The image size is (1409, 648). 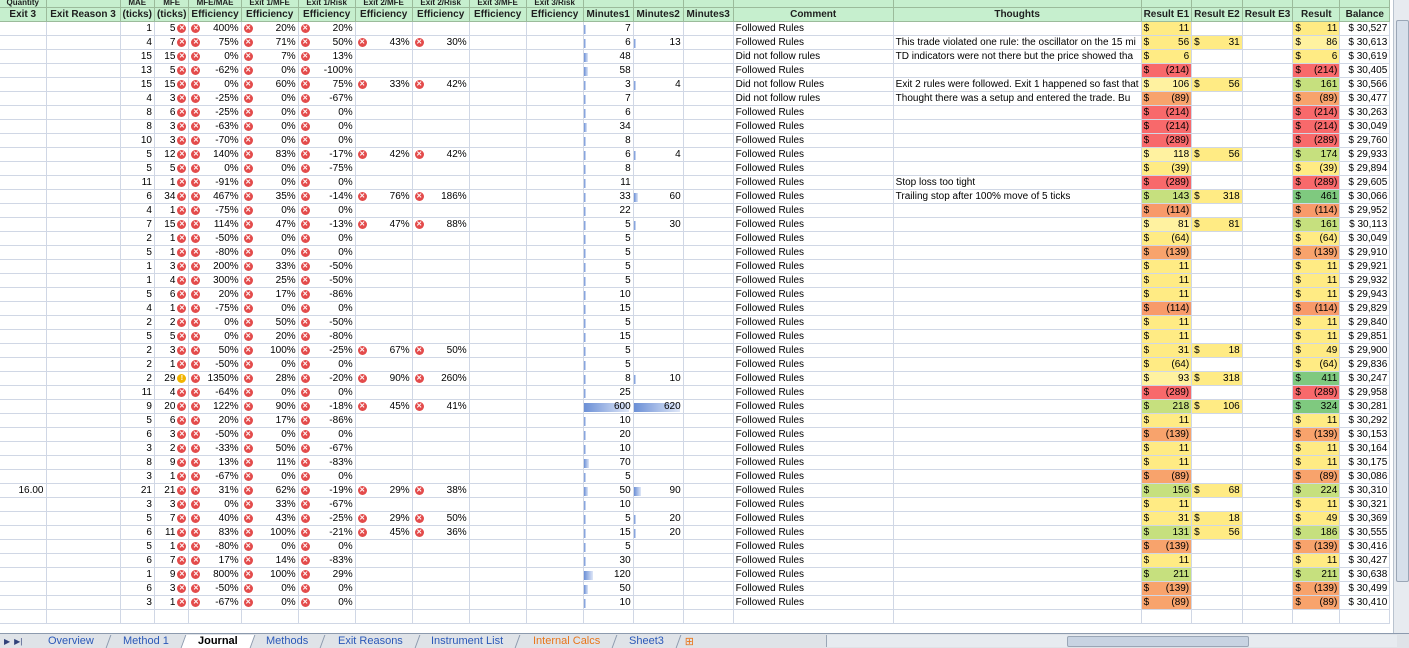 I want to click on minutes-cell: 4, so click(x=658, y=154).